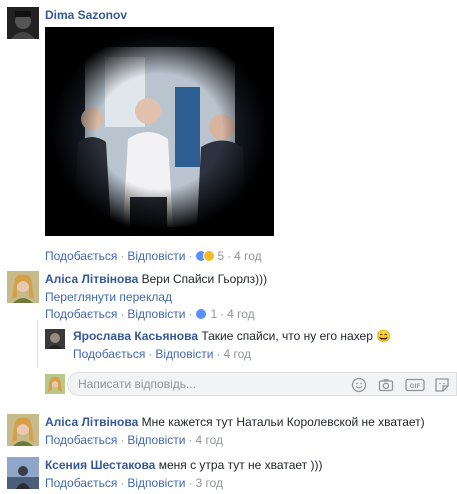 This screenshot has height=494, width=457. I want to click on see-translation-link: Переглянути переклад, so click(108, 297).